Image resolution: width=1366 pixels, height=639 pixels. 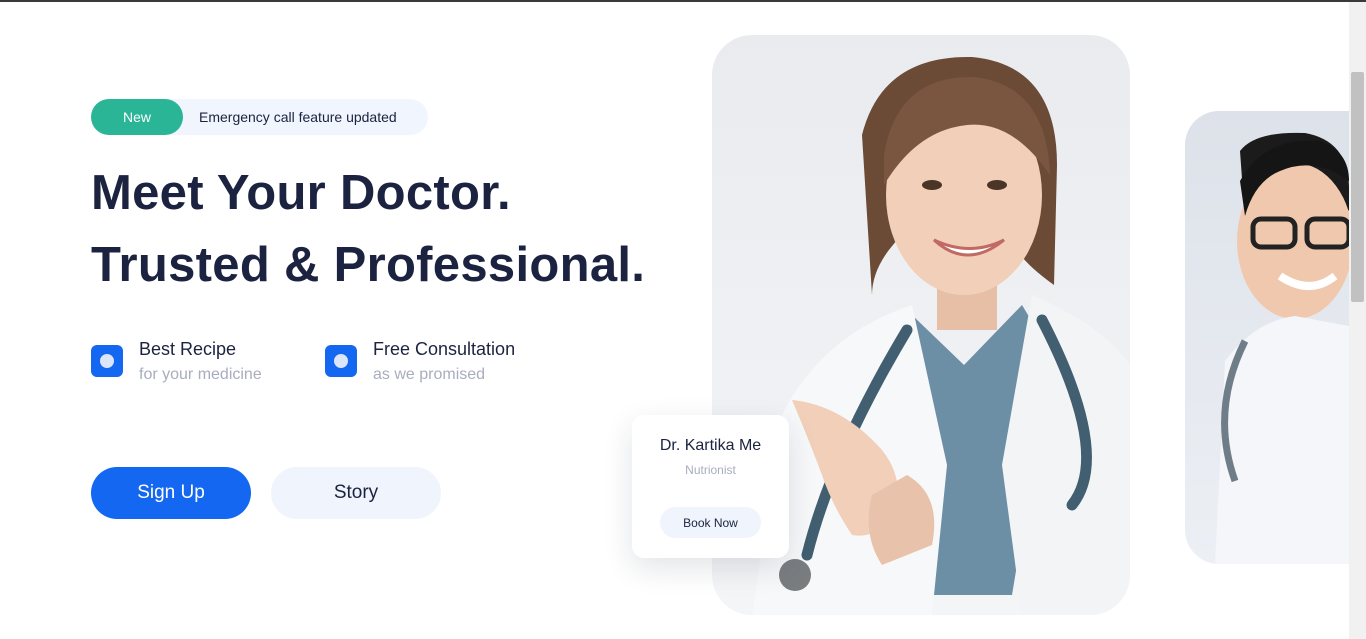 What do you see at coordinates (298, 117) in the screenshot?
I see `announcement-text: Emergency call feature updated` at bounding box center [298, 117].